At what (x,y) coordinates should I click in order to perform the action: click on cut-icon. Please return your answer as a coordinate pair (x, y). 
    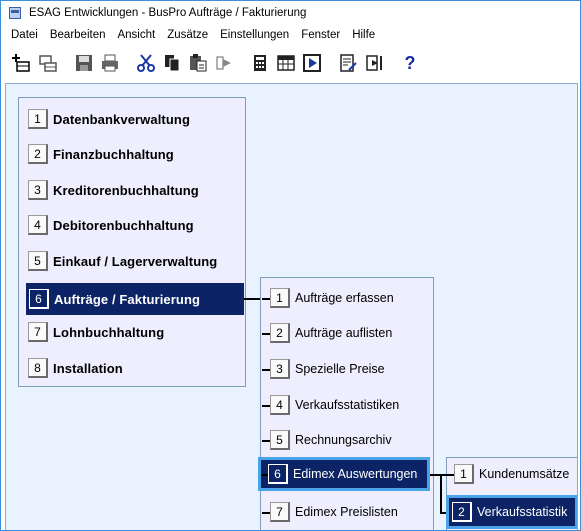
    Looking at the image, I should click on (146, 63).